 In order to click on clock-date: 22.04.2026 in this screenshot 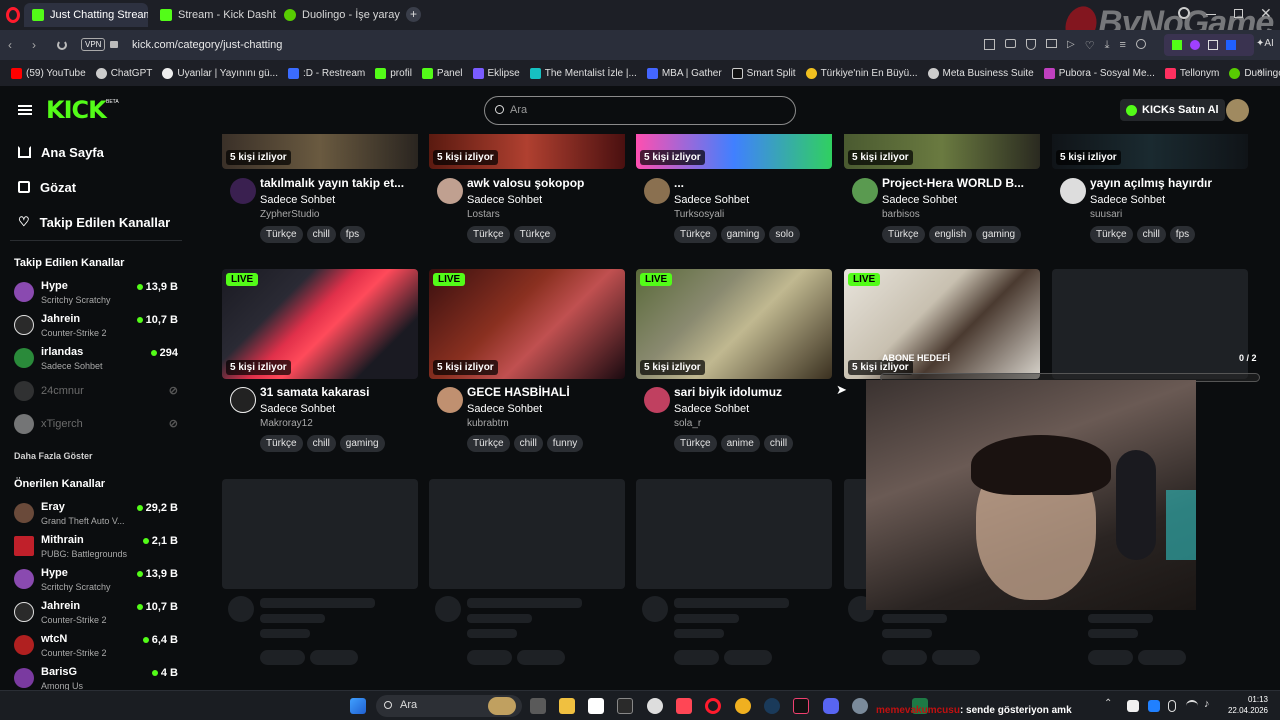, I will do `click(1247, 710)`.